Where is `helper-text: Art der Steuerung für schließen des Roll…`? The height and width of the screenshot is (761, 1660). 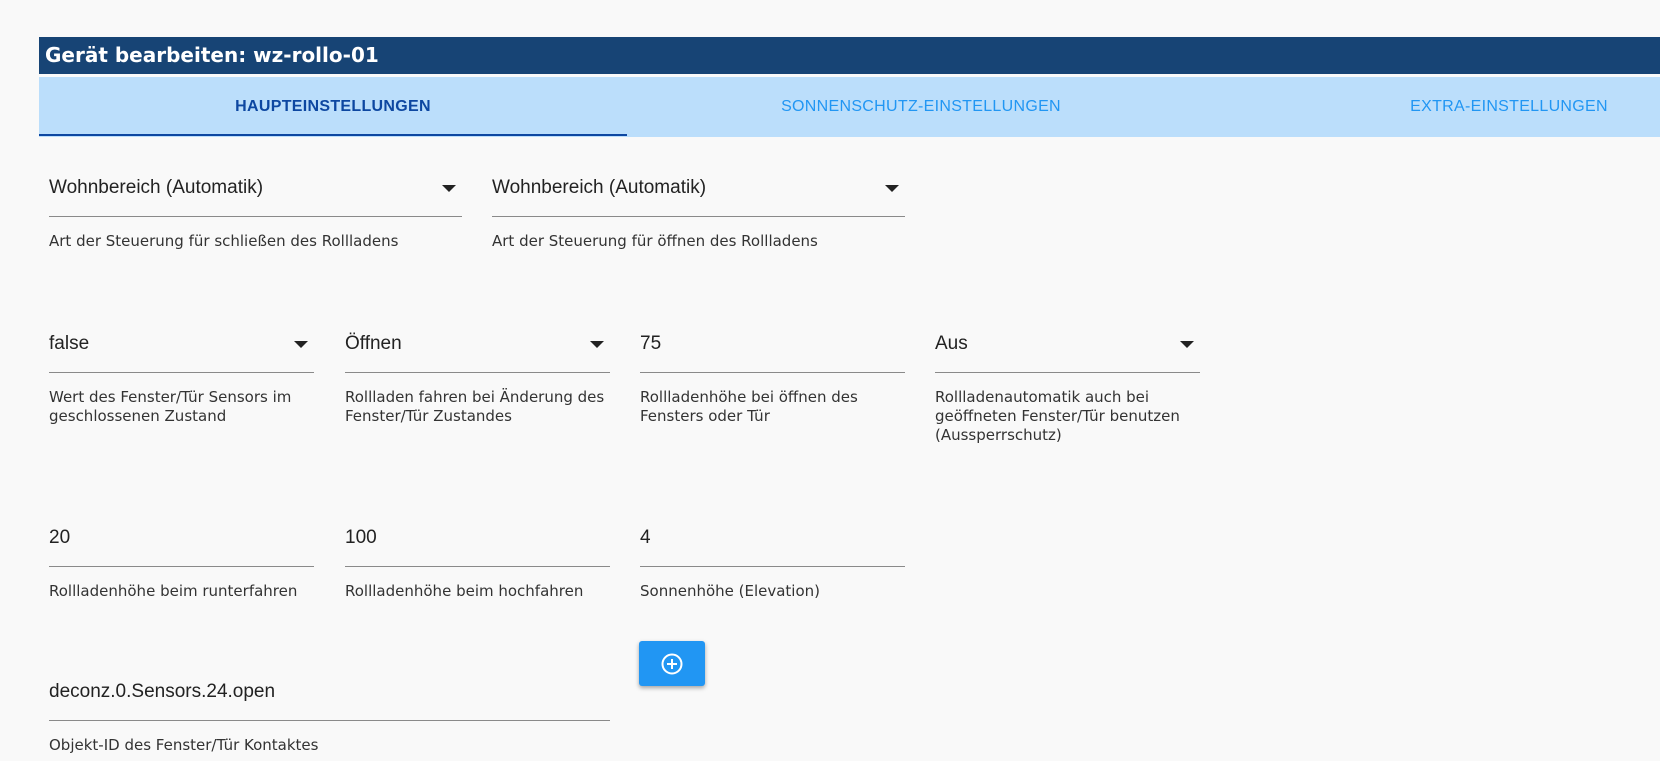
helper-text: Art der Steuerung für schließen des Roll… is located at coordinates (224, 241).